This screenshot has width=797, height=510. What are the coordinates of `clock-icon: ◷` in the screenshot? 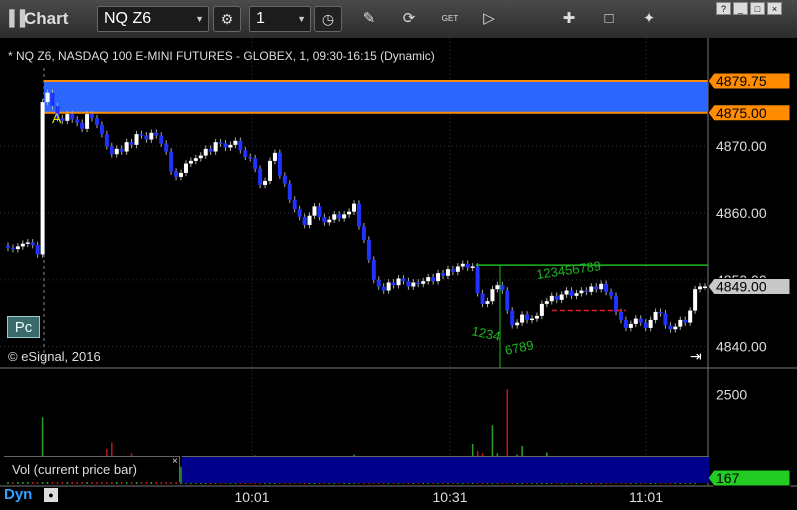 It's located at (328, 19).